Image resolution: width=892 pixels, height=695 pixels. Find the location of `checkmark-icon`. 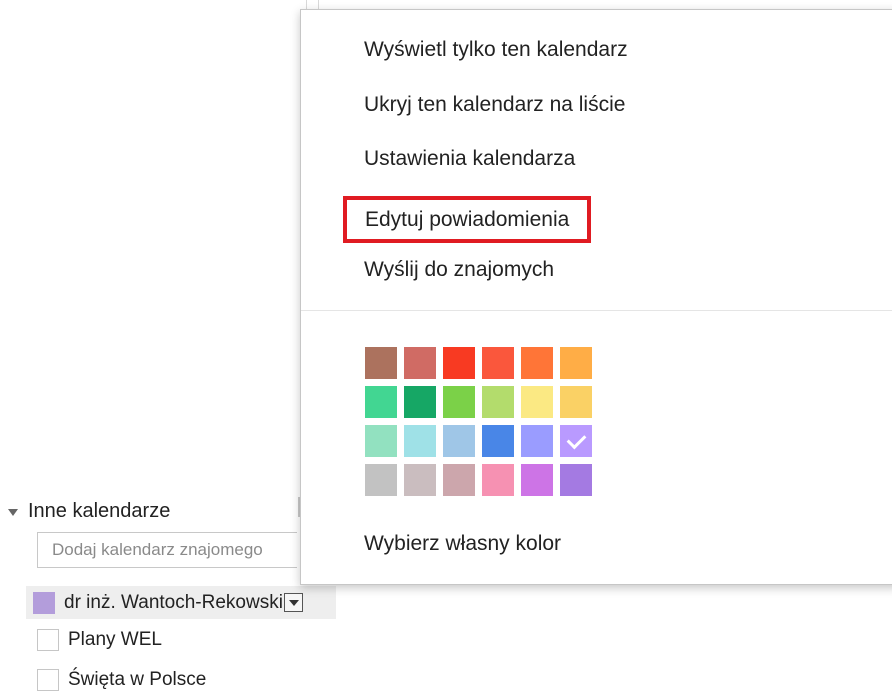

checkmark-icon is located at coordinates (576, 439).